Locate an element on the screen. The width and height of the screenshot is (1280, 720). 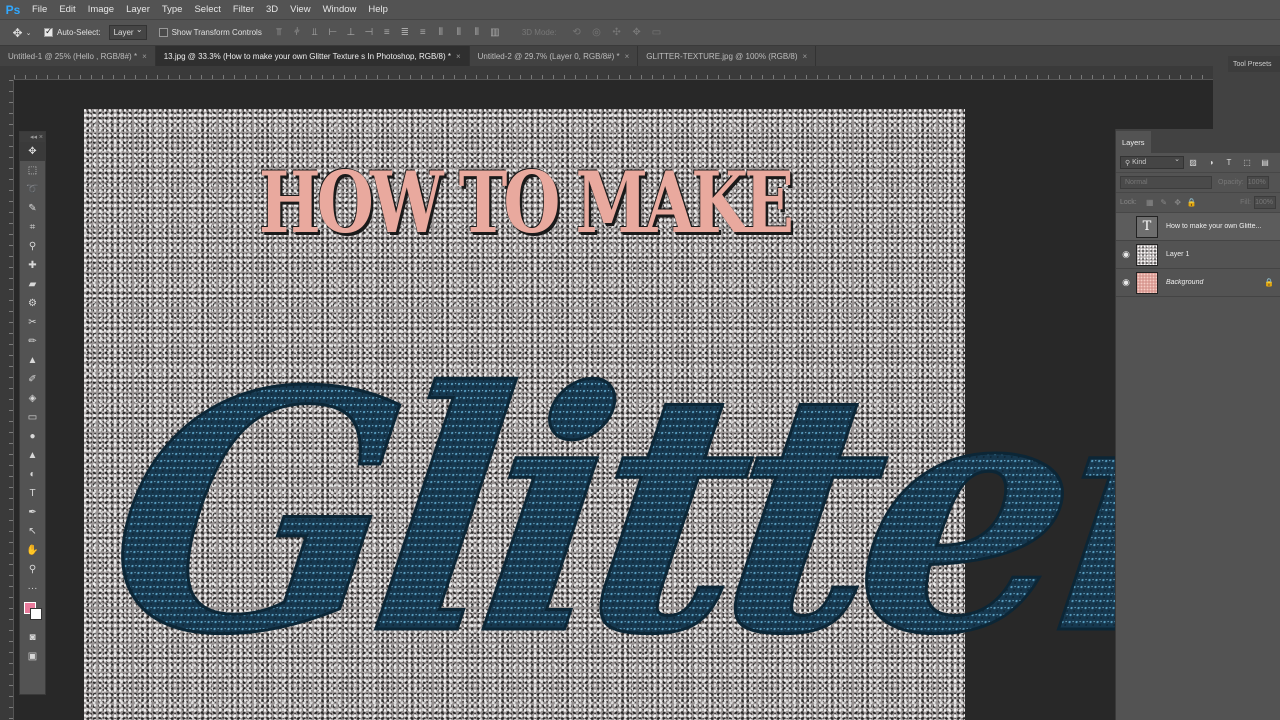
show-transform-checkbox: Show Transform Controls is located at coordinates (210, 32).